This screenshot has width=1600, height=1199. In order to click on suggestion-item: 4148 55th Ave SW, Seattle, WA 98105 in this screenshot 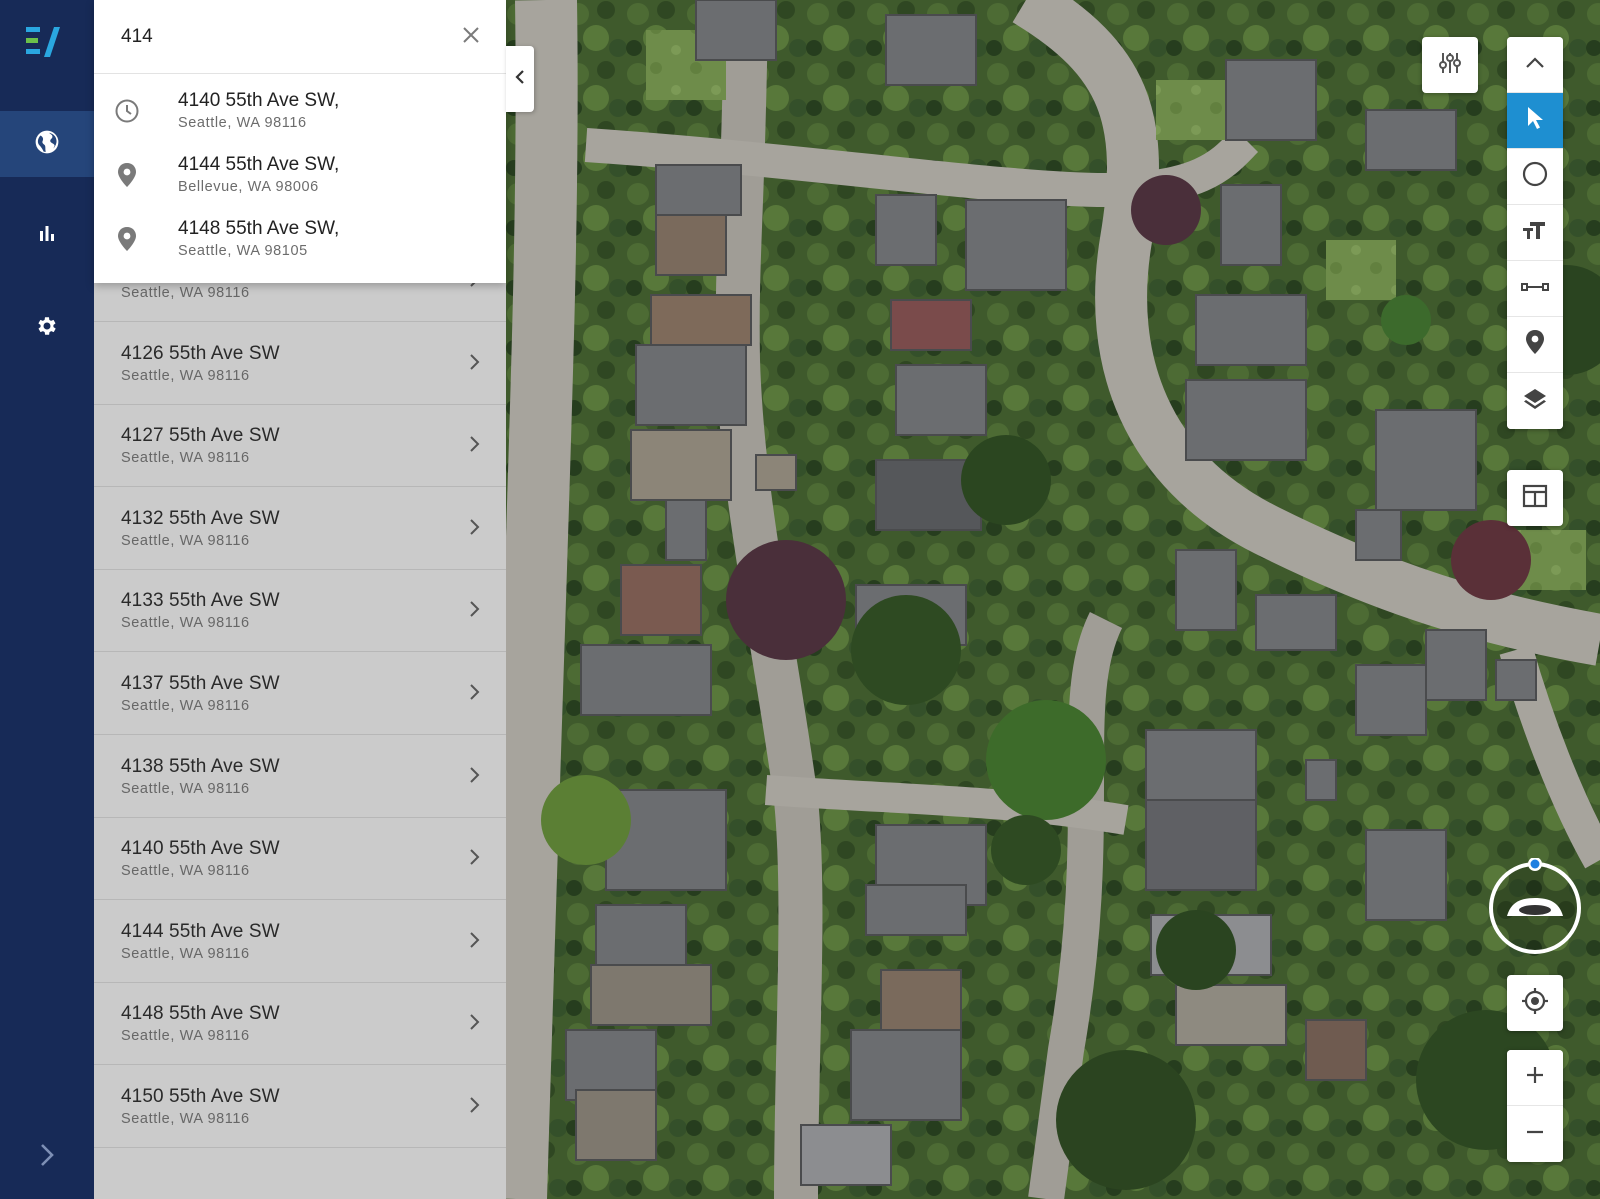, I will do `click(300, 236)`.